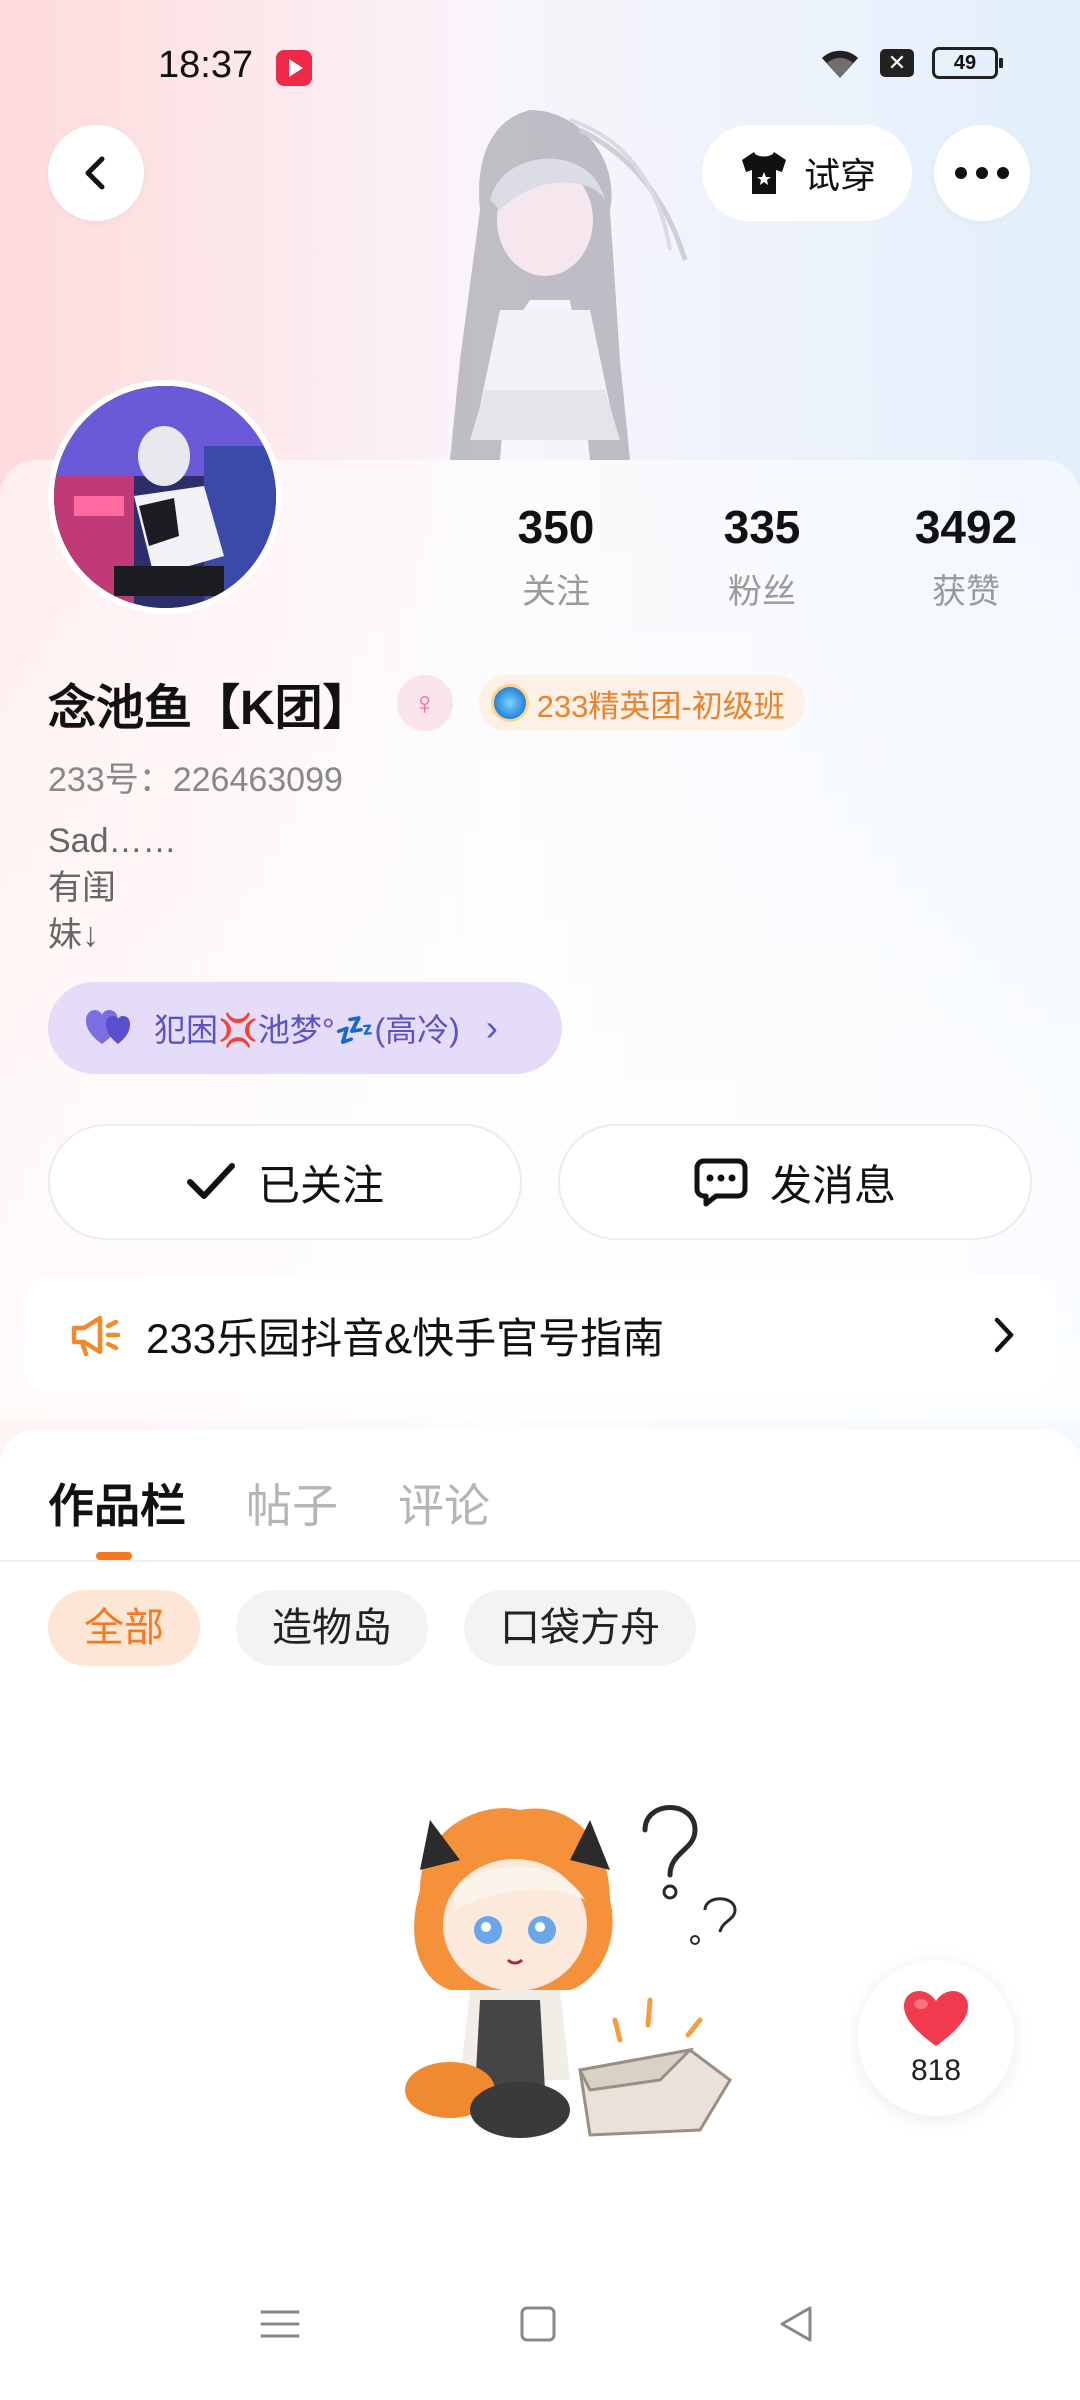  I want to click on stat-followers: 335 粉丝, so click(762, 556).